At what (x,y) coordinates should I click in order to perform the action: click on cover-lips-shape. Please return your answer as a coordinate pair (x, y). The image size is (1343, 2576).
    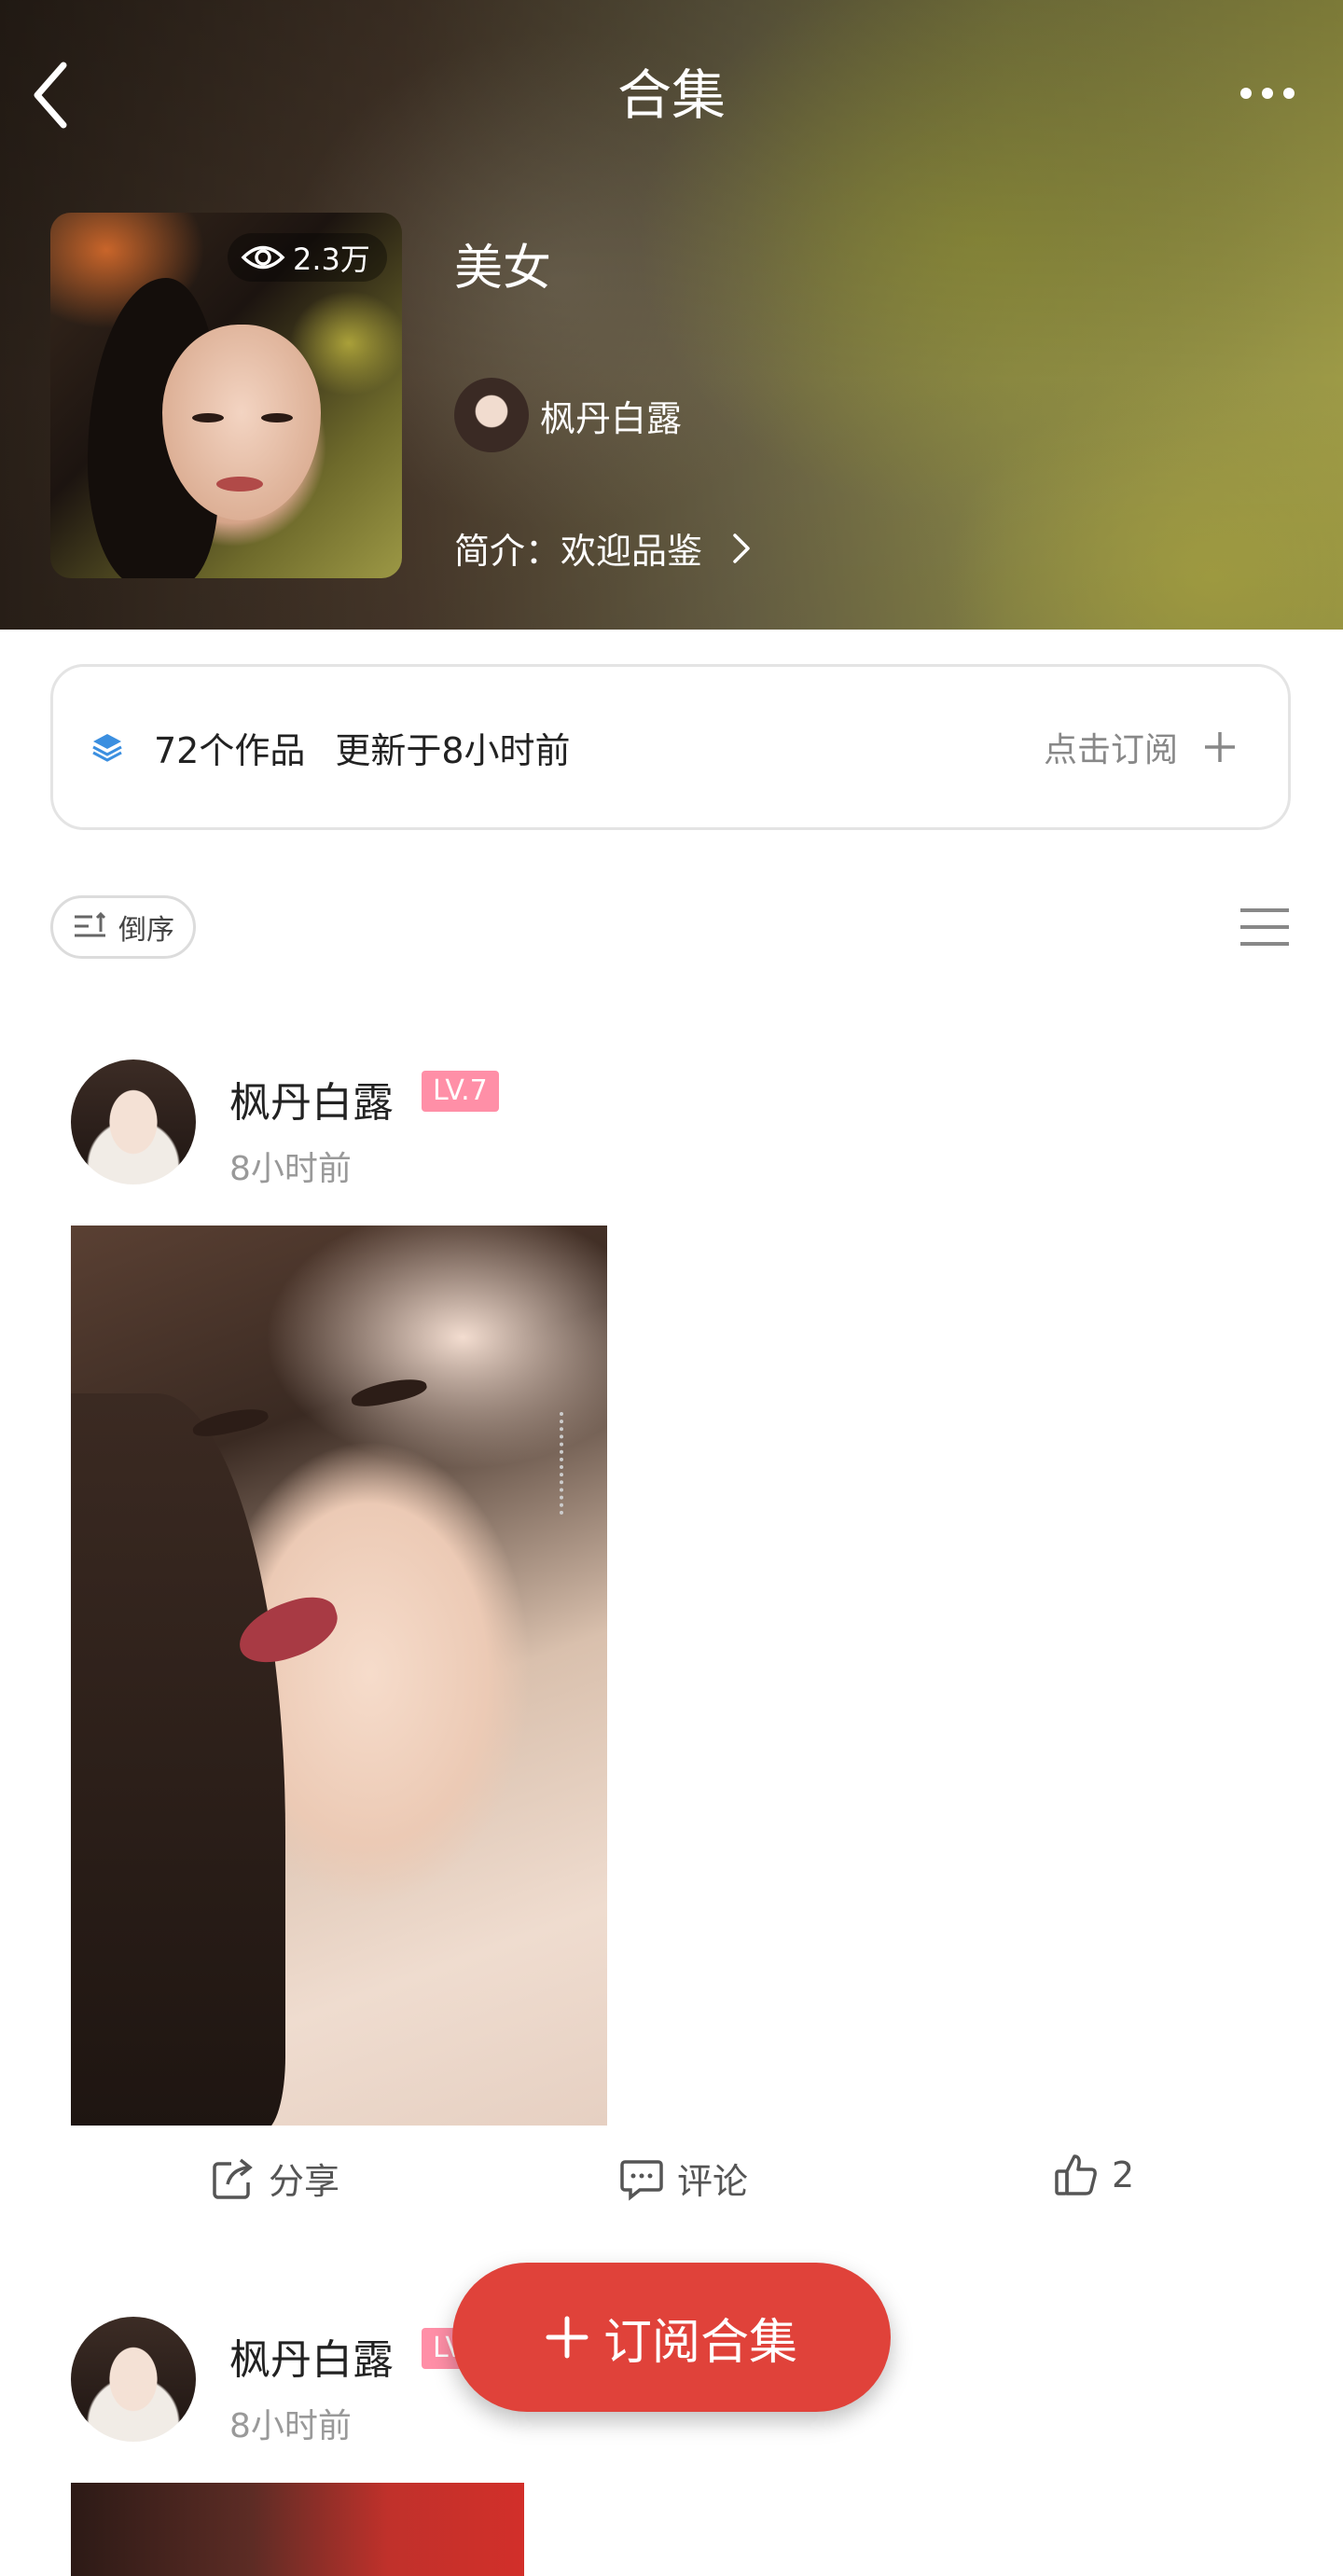
    Looking at the image, I should click on (240, 484).